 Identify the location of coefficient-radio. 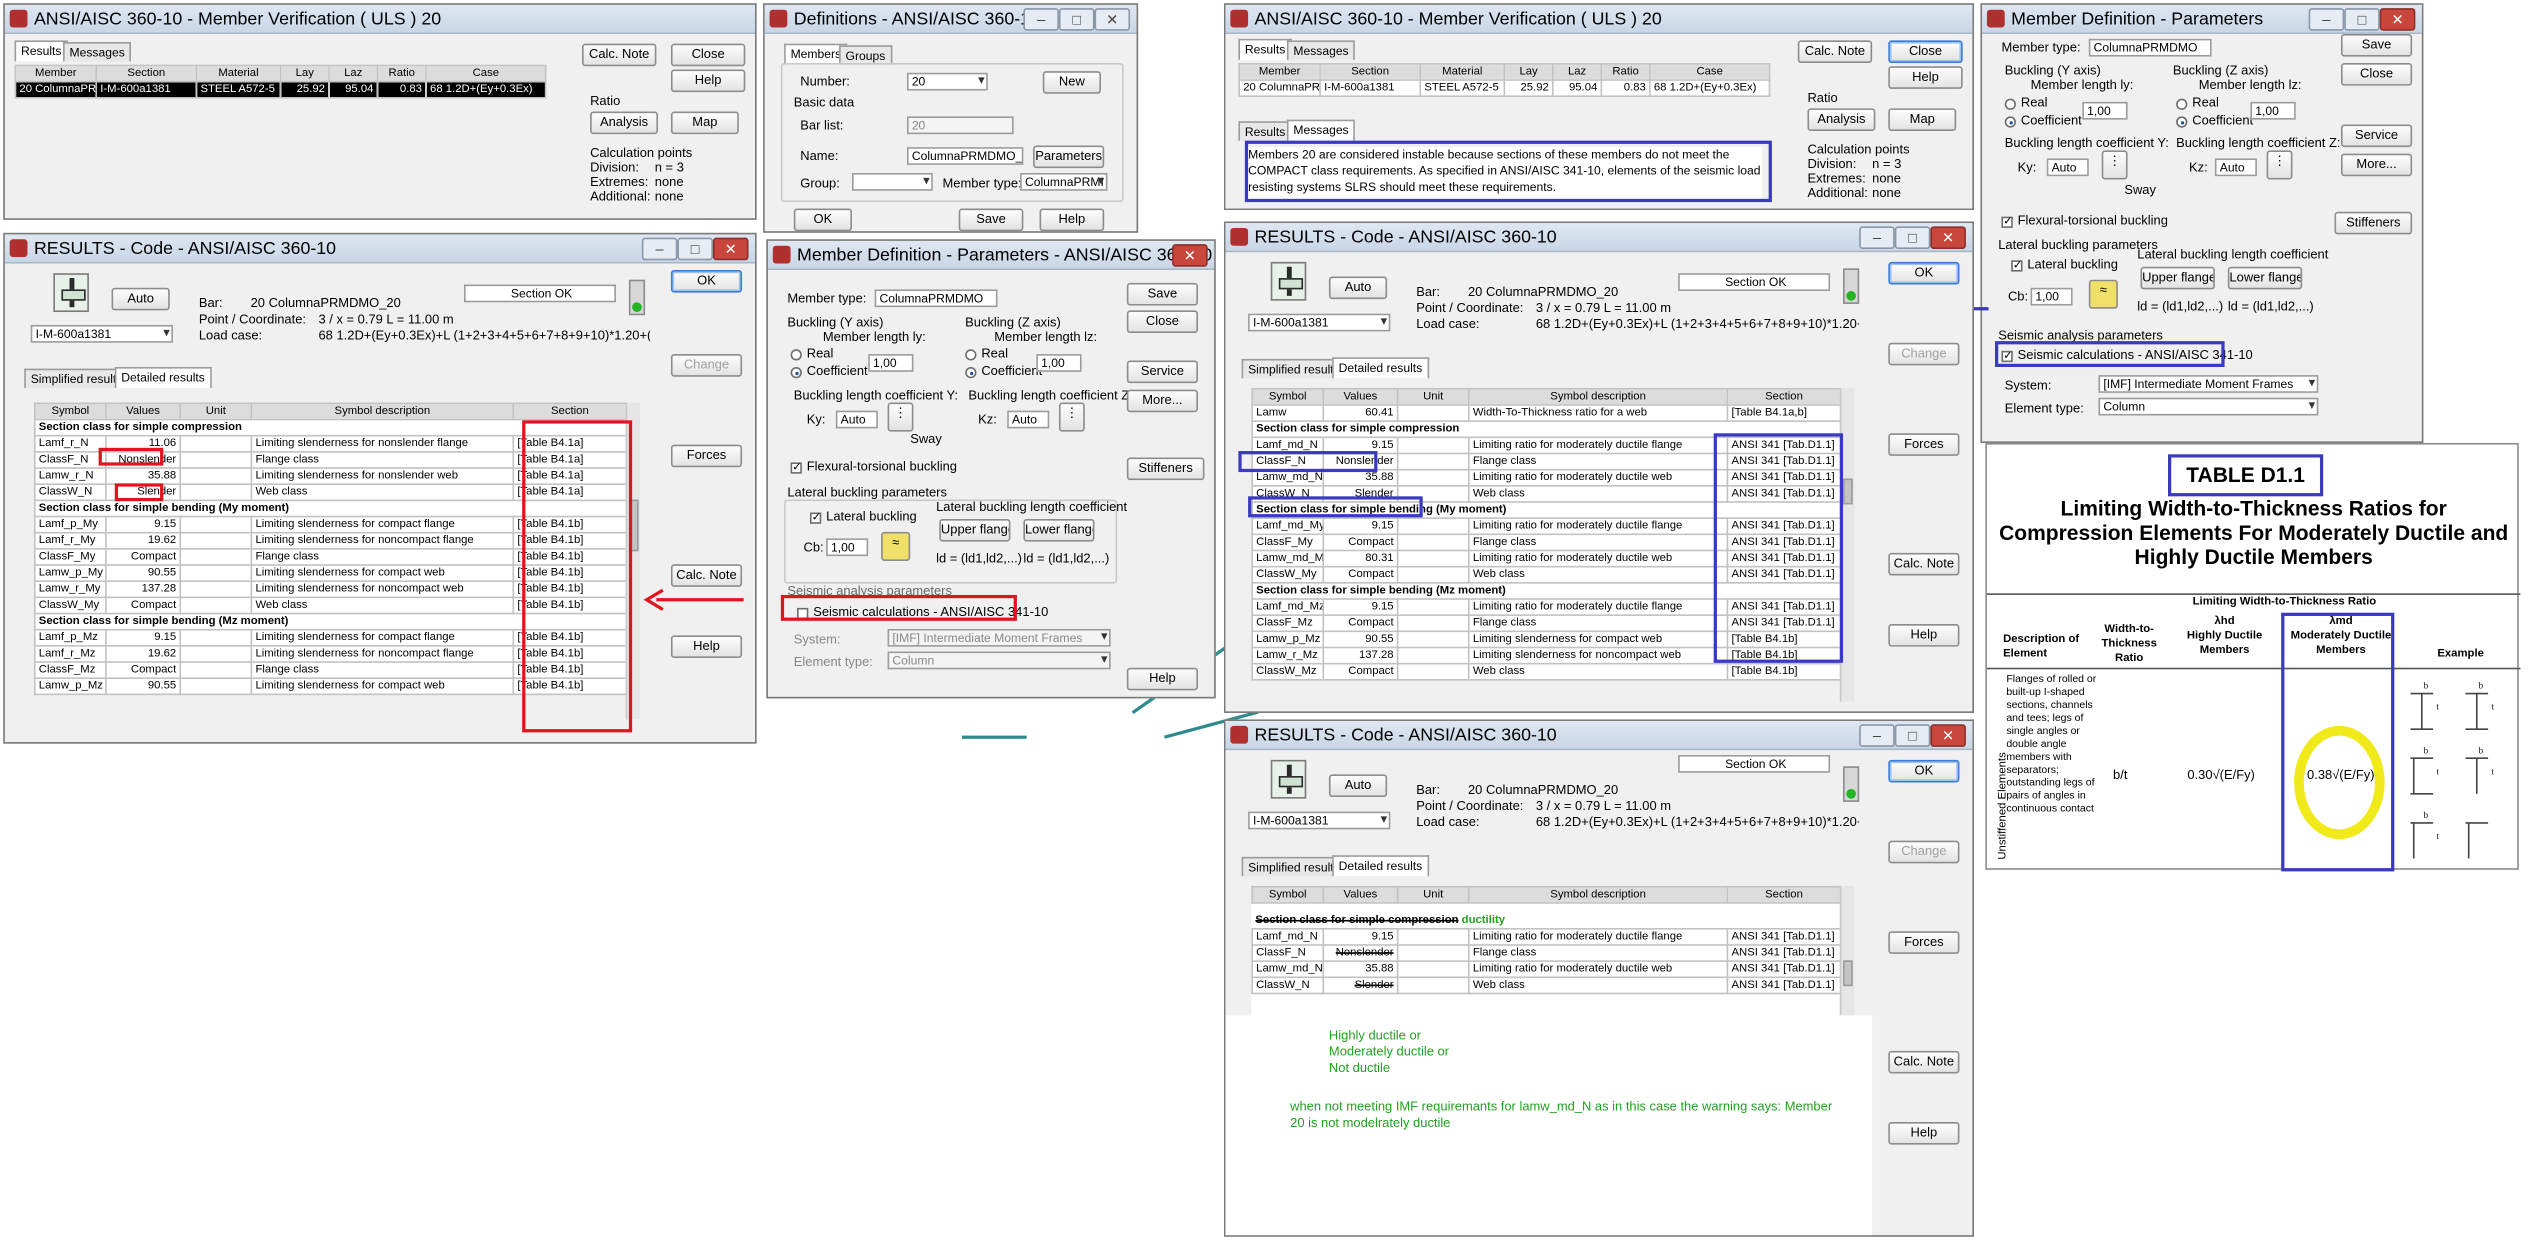
(796, 372).